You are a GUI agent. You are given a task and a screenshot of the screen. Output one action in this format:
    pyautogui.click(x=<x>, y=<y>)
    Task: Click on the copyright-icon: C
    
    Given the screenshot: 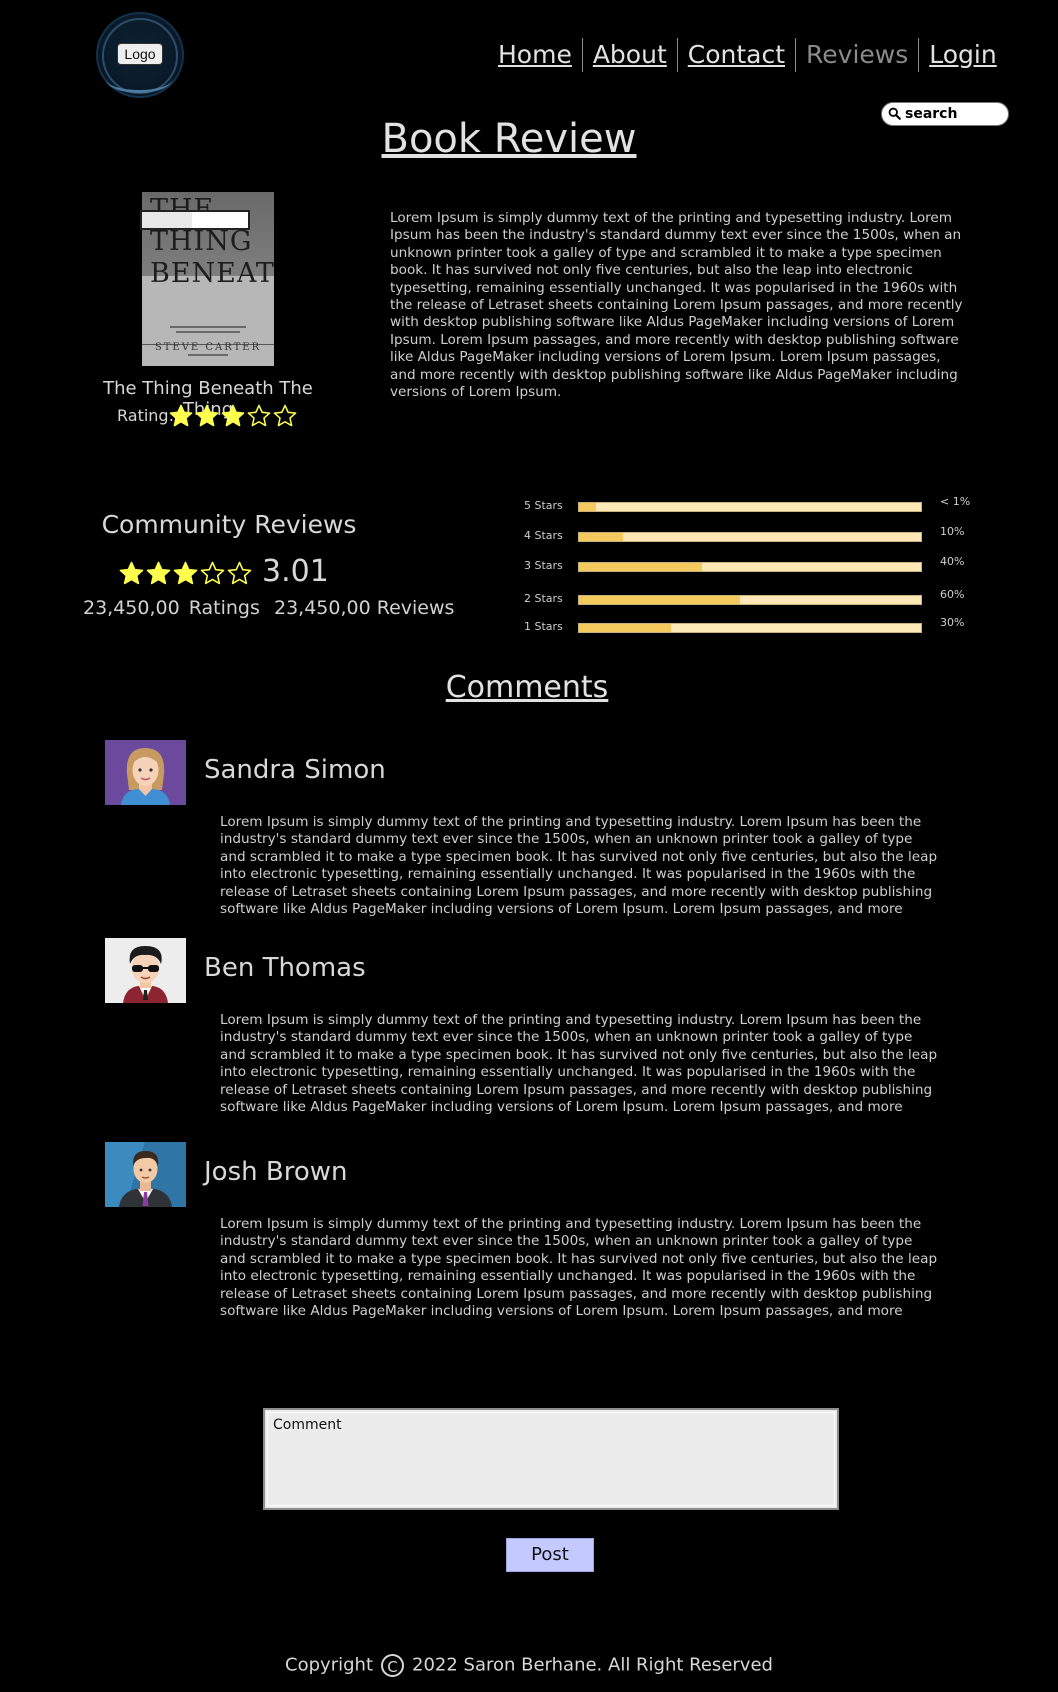 What is the action you would take?
    pyautogui.click(x=392, y=1665)
    